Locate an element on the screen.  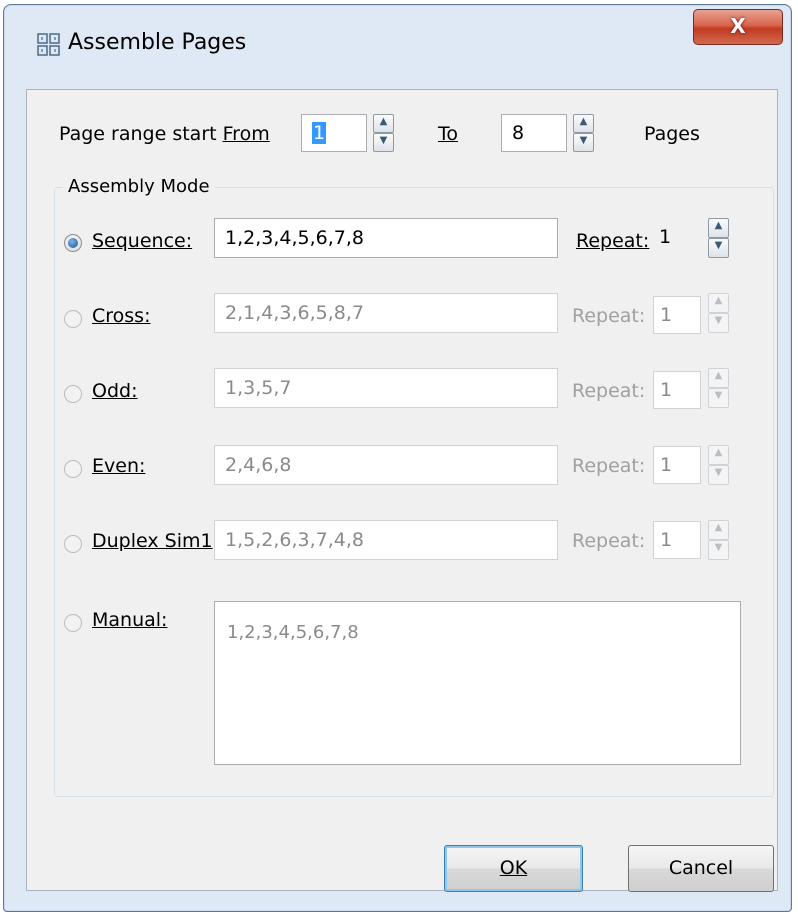
odd-repeat-value: 1 is located at coordinates (666, 390).